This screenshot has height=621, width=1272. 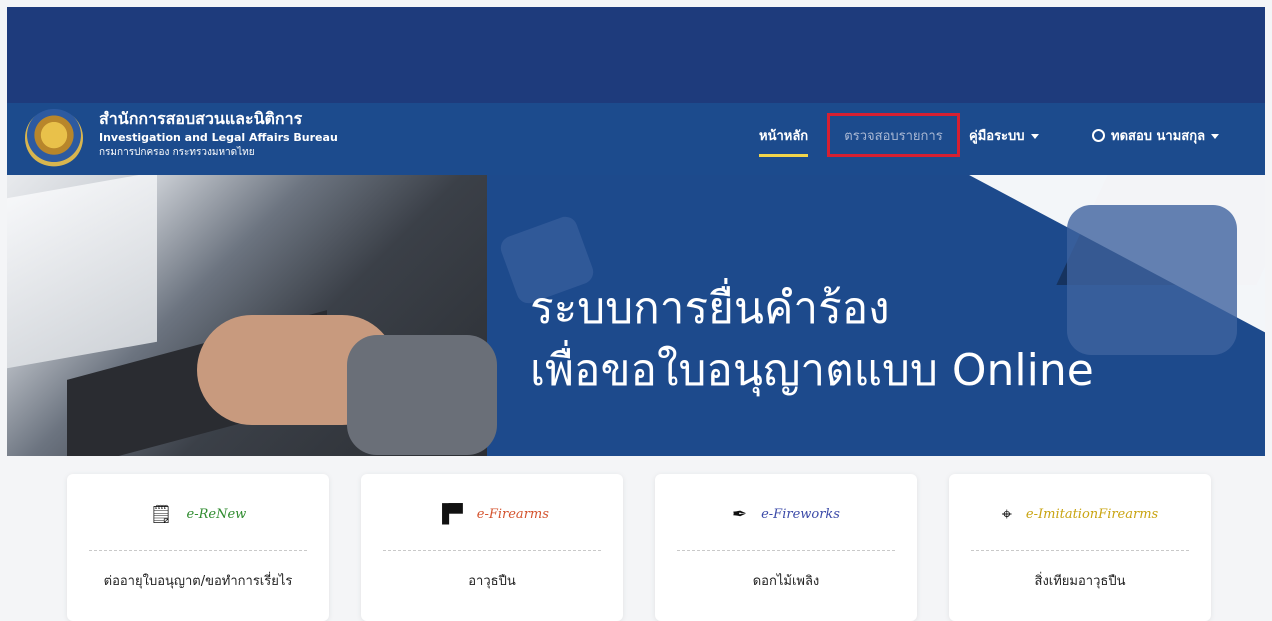 What do you see at coordinates (198, 581) in the screenshot?
I see `card-text: ต่ออายุใบอนุญาต/ขอทำการเรี่ยไร` at bounding box center [198, 581].